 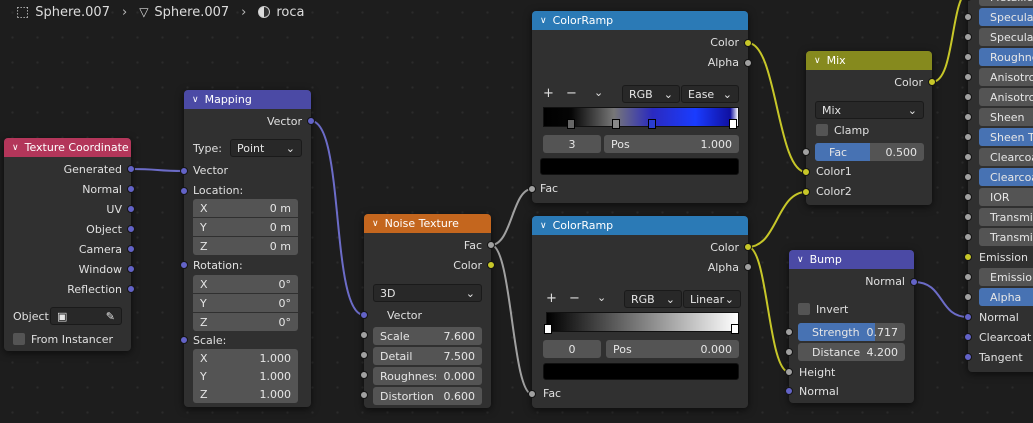 What do you see at coordinates (131, 249) in the screenshot?
I see `socket-camera` at bounding box center [131, 249].